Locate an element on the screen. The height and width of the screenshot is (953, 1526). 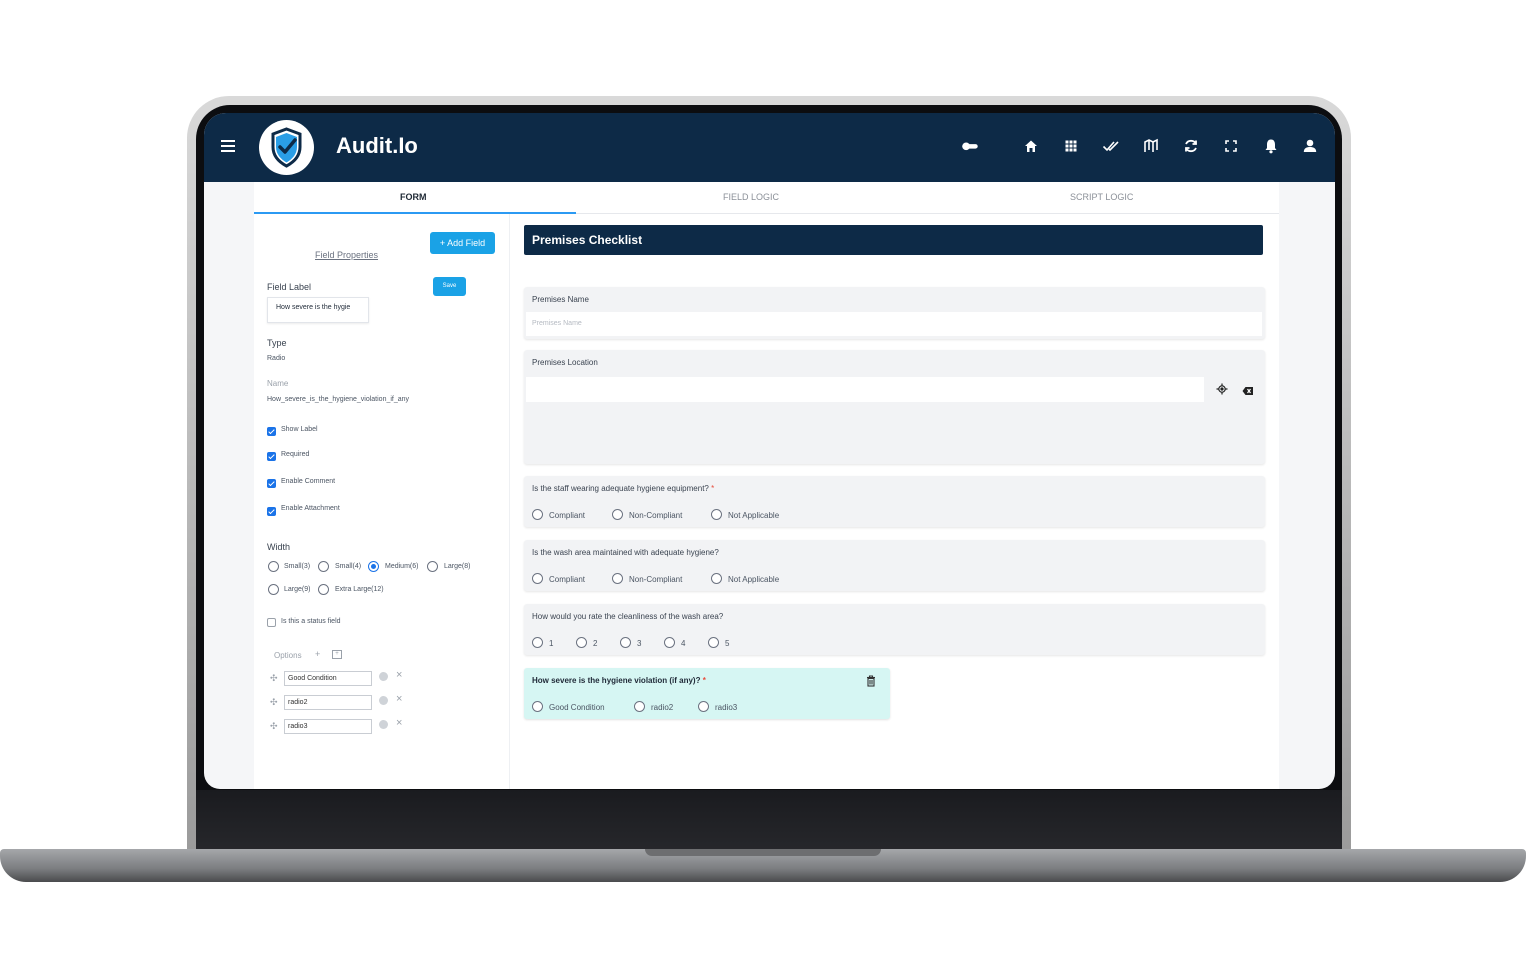
save-button: Save is located at coordinates (449, 286).